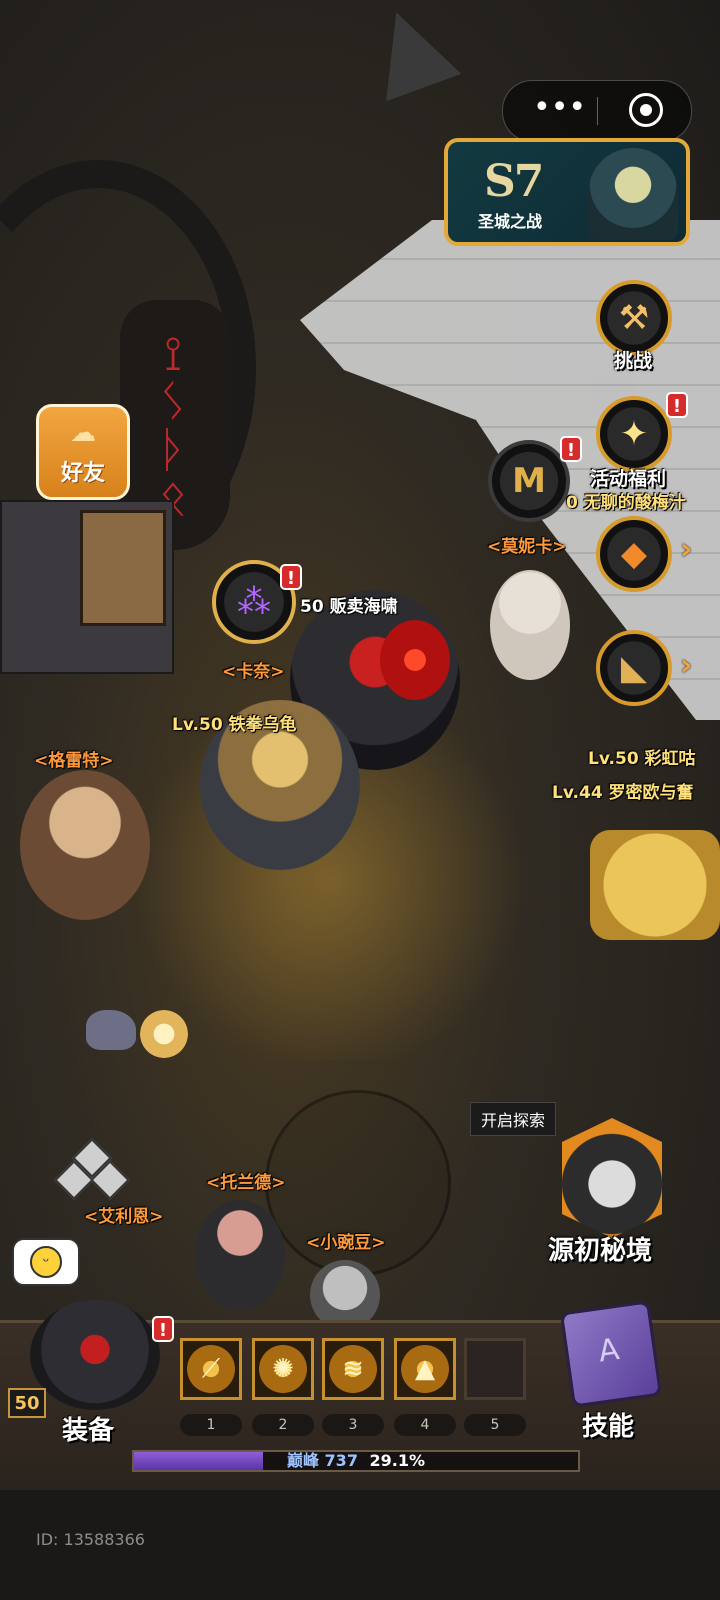  I want to click on explore-label: 源初秘境, so click(600, 1248).